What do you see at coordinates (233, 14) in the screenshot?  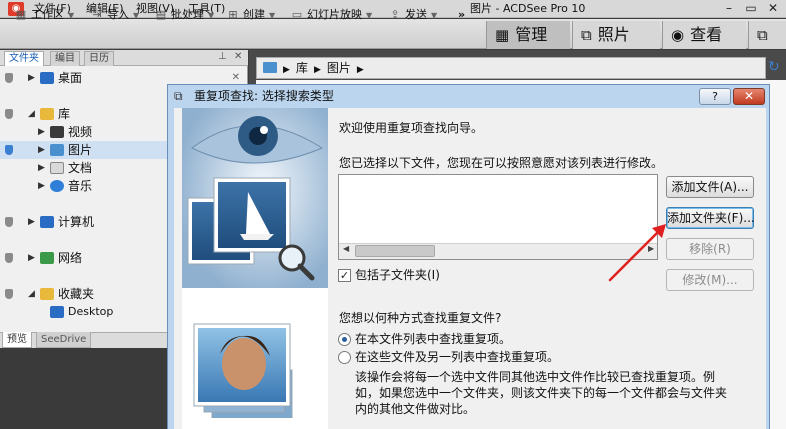 I see `create-icon: ⊞` at bounding box center [233, 14].